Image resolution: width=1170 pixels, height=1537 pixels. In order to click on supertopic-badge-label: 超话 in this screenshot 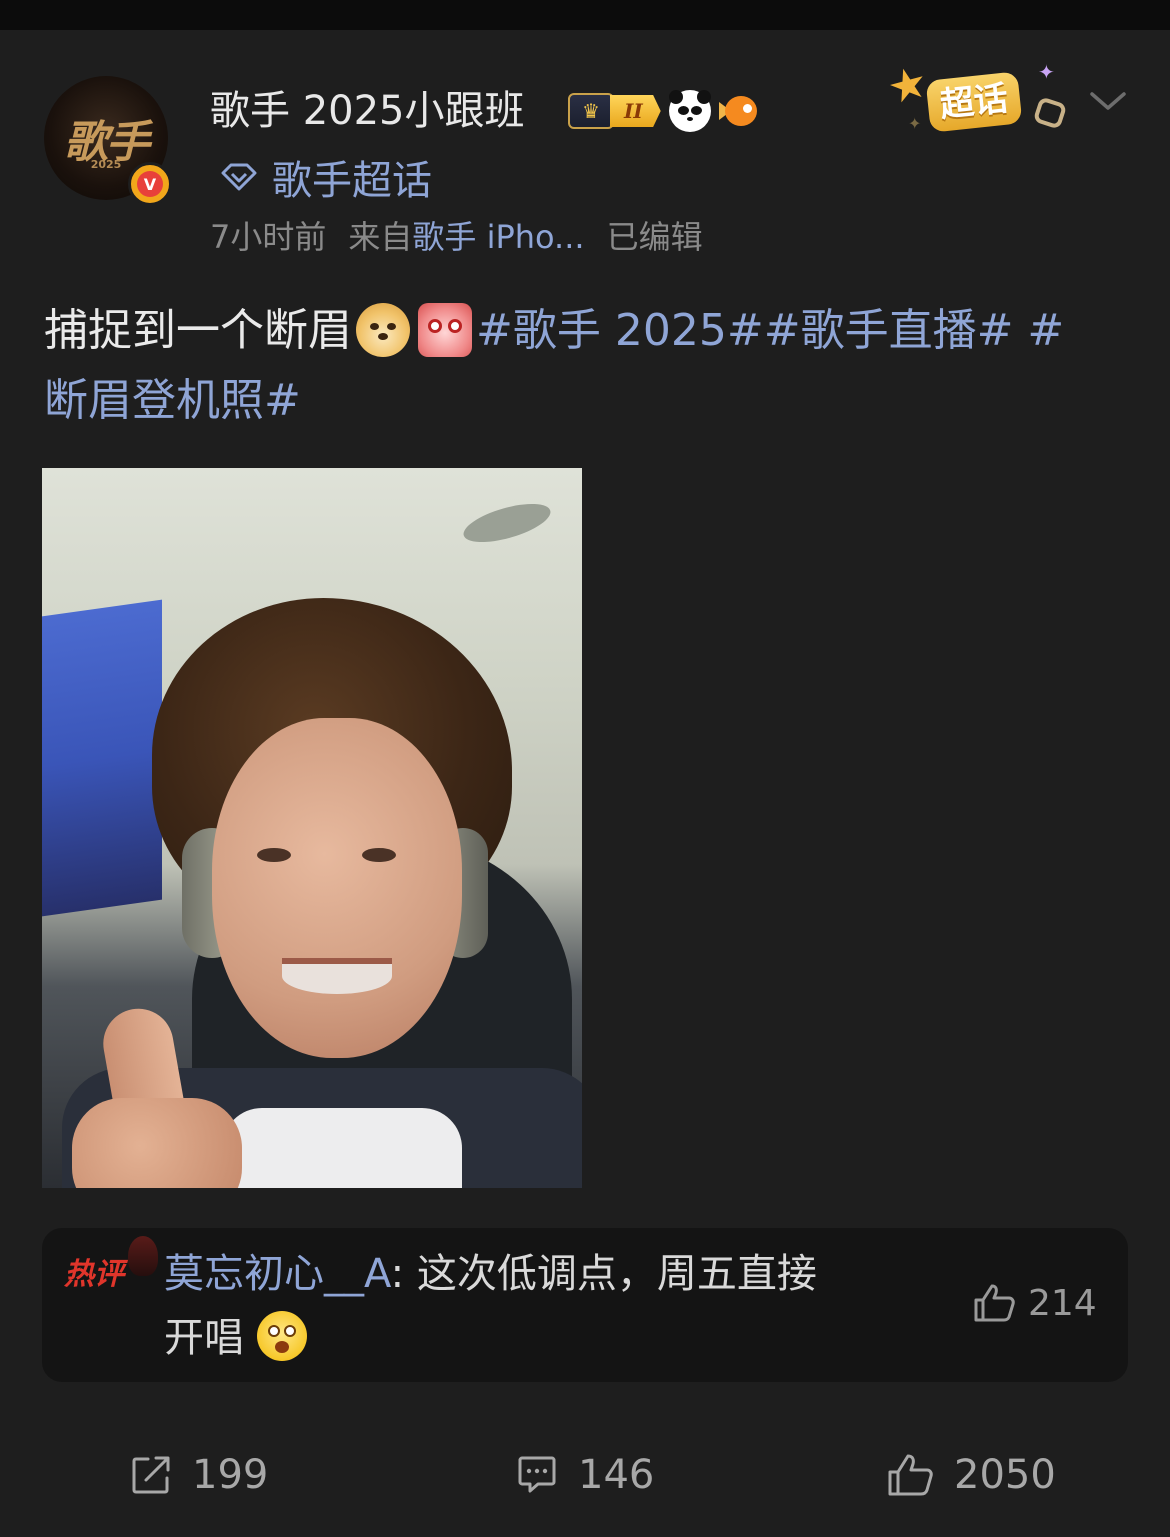, I will do `click(974, 102)`.